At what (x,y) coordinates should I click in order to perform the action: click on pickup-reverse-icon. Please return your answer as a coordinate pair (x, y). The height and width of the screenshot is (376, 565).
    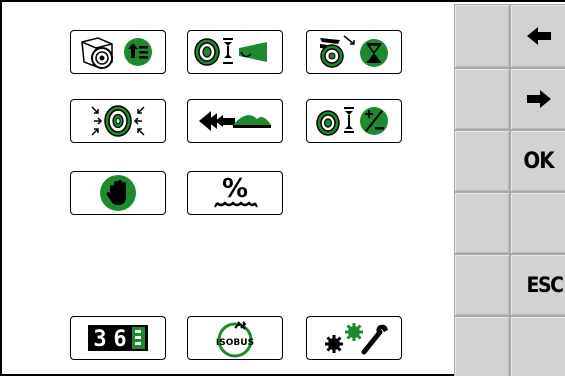
    Looking at the image, I should click on (235, 121).